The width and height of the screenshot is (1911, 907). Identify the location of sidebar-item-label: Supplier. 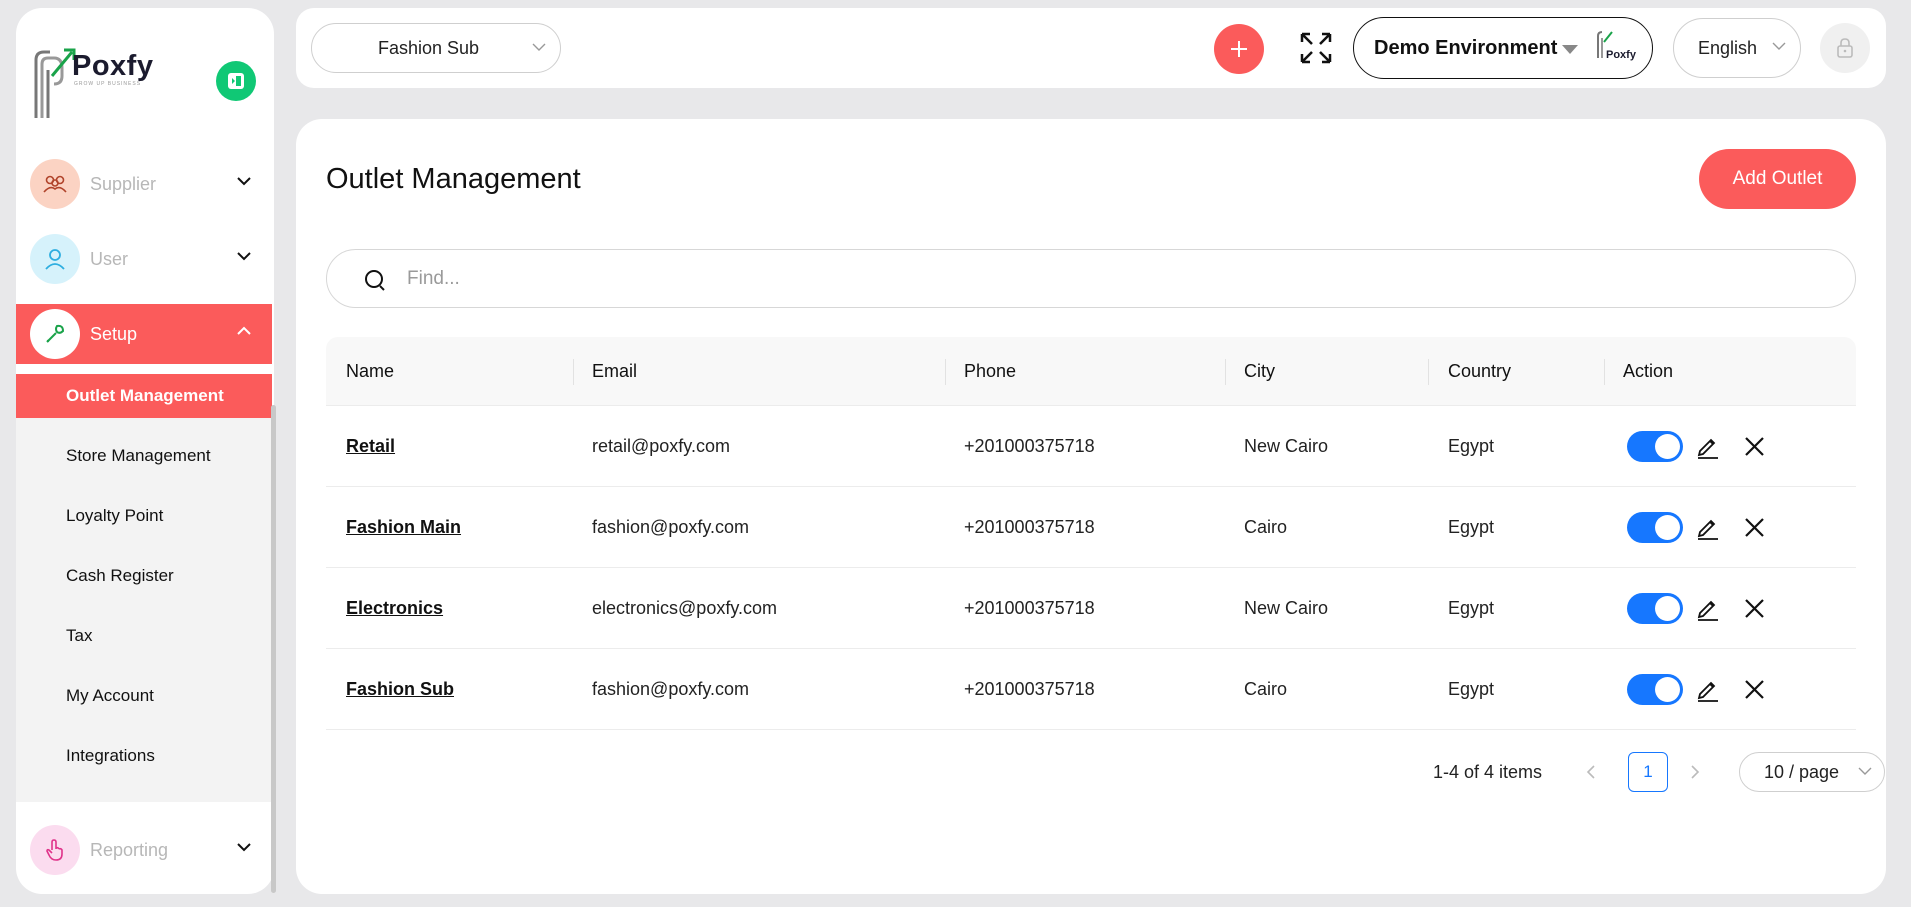
(123, 183).